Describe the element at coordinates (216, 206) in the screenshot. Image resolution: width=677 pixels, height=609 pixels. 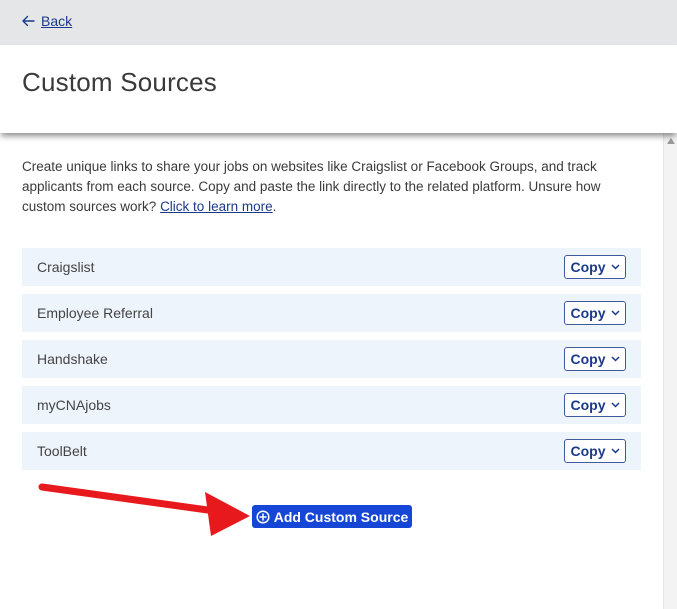
I see `learn-more-link: Click to learn more` at that location.